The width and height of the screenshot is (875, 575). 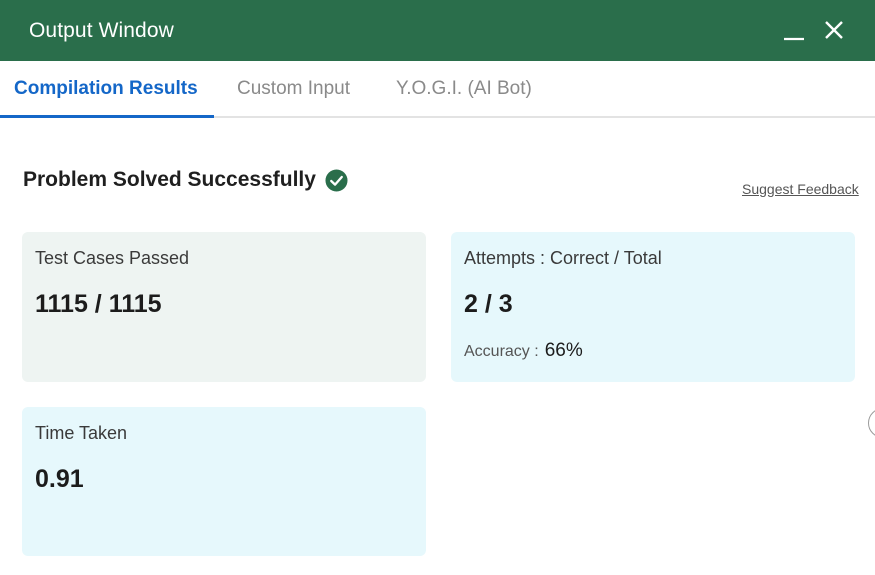 What do you see at coordinates (106, 89) in the screenshot?
I see `tab-compilation-results: Compilation Results` at bounding box center [106, 89].